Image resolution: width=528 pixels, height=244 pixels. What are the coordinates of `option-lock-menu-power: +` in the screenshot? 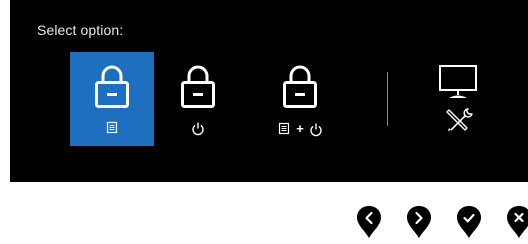 It's located at (300, 99).